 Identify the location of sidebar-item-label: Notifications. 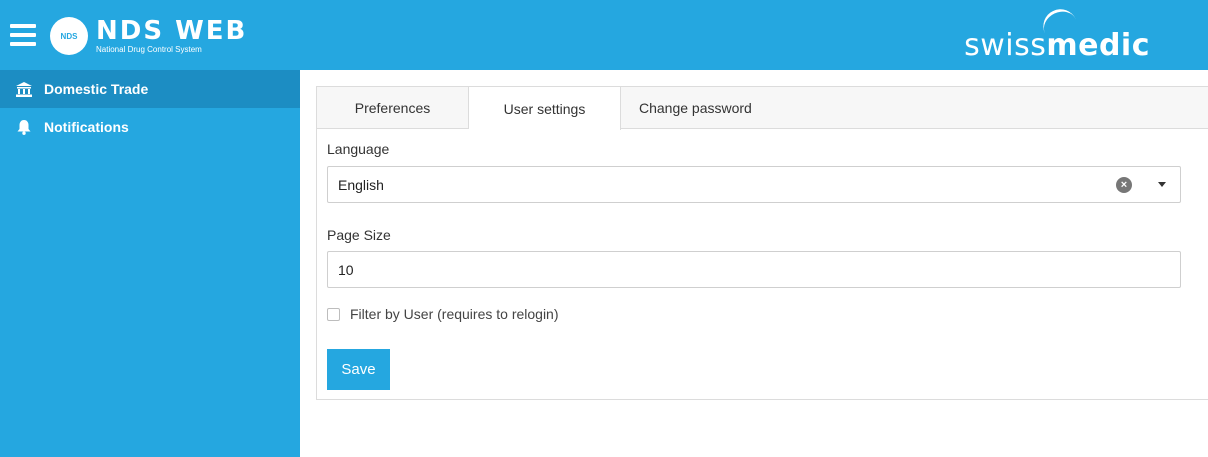
(86, 127).